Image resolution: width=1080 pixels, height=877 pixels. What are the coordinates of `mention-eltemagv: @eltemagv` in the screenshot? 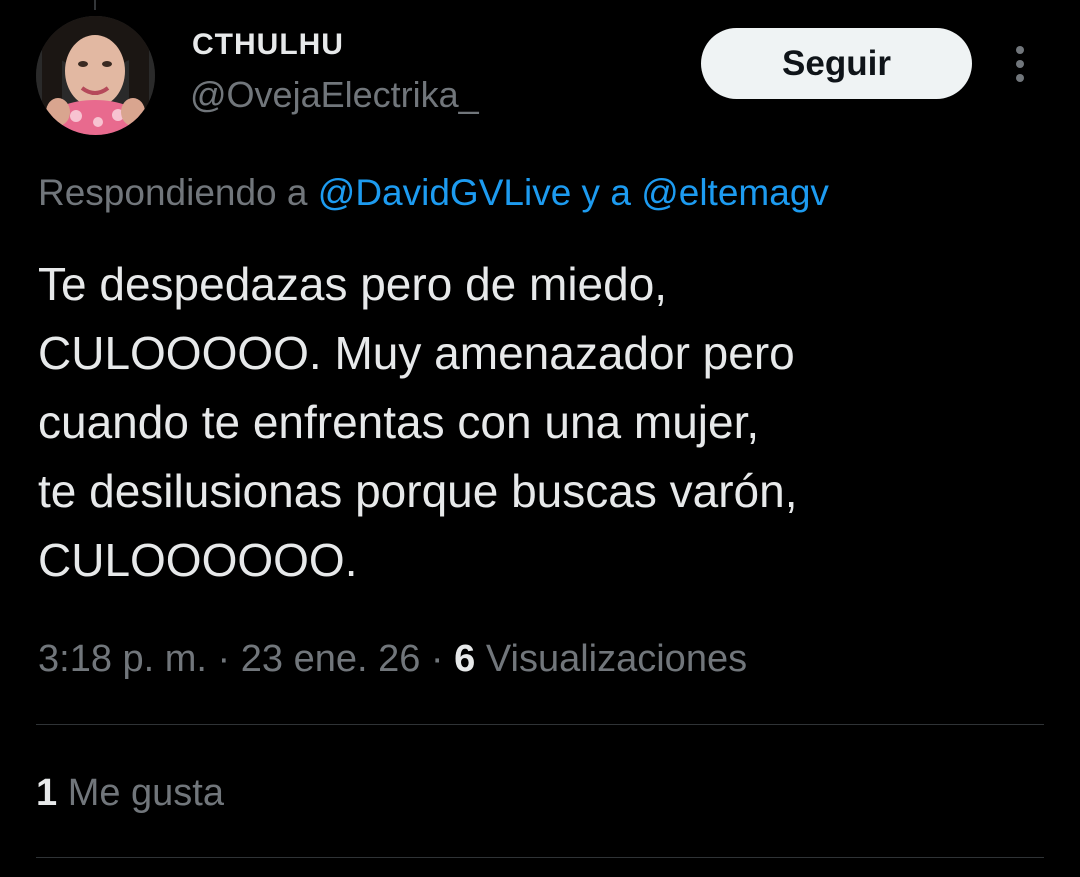 It's located at (735, 192).